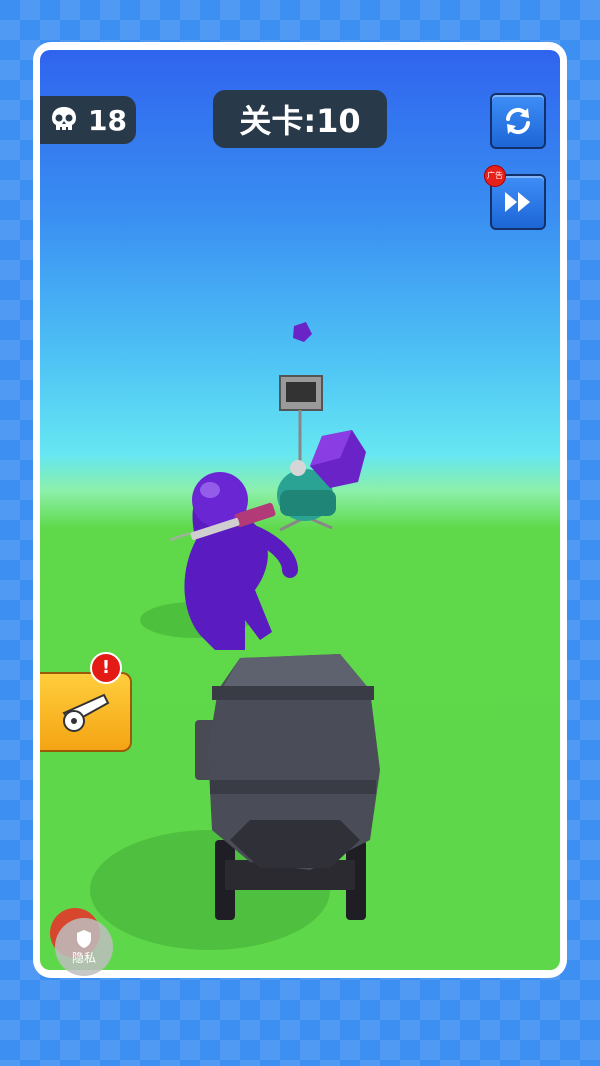  What do you see at coordinates (107, 120) in the screenshot?
I see `kill-count-value: 18` at bounding box center [107, 120].